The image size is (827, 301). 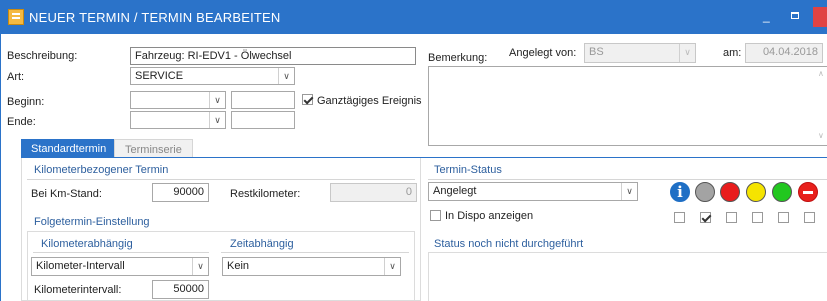 I want to click on status-red-checkbox, so click(x=731, y=217).